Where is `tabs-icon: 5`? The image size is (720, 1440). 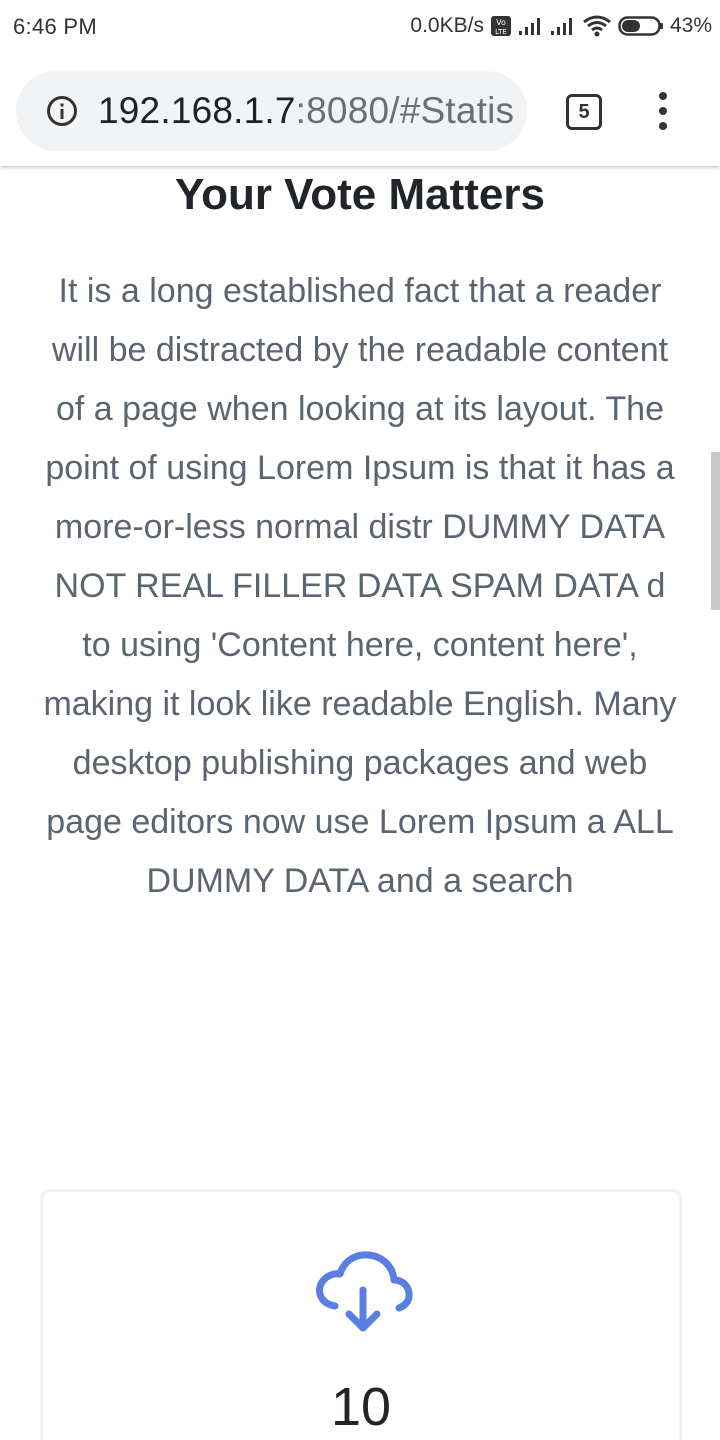 tabs-icon: 5 is located at coordinates (584, 112).